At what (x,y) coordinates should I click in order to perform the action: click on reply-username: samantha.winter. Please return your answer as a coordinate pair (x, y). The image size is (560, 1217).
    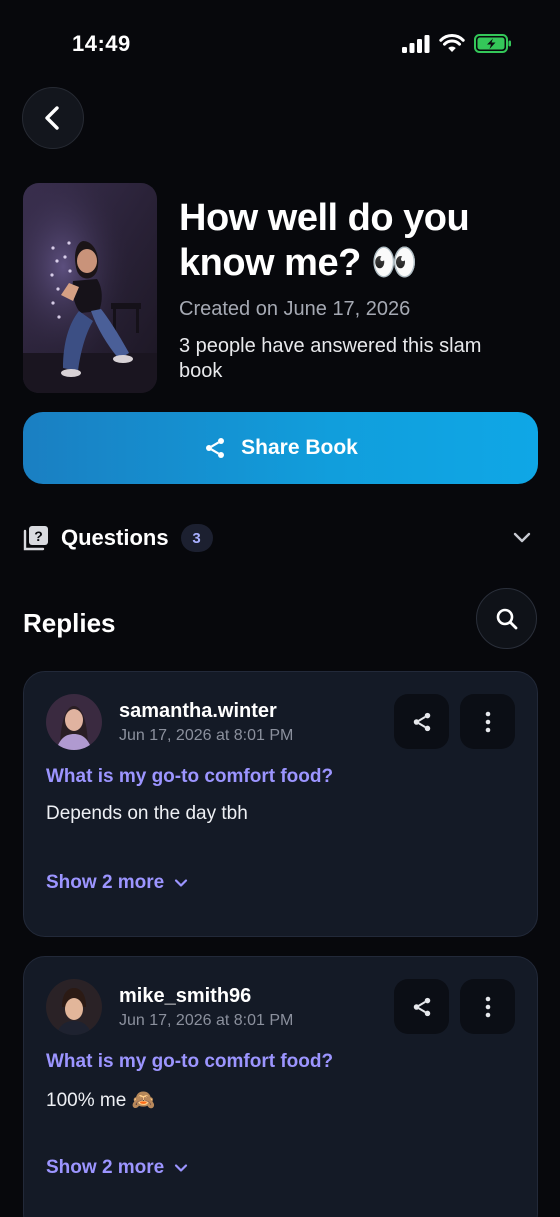
    Looking at the image, I should click on (198, 711).